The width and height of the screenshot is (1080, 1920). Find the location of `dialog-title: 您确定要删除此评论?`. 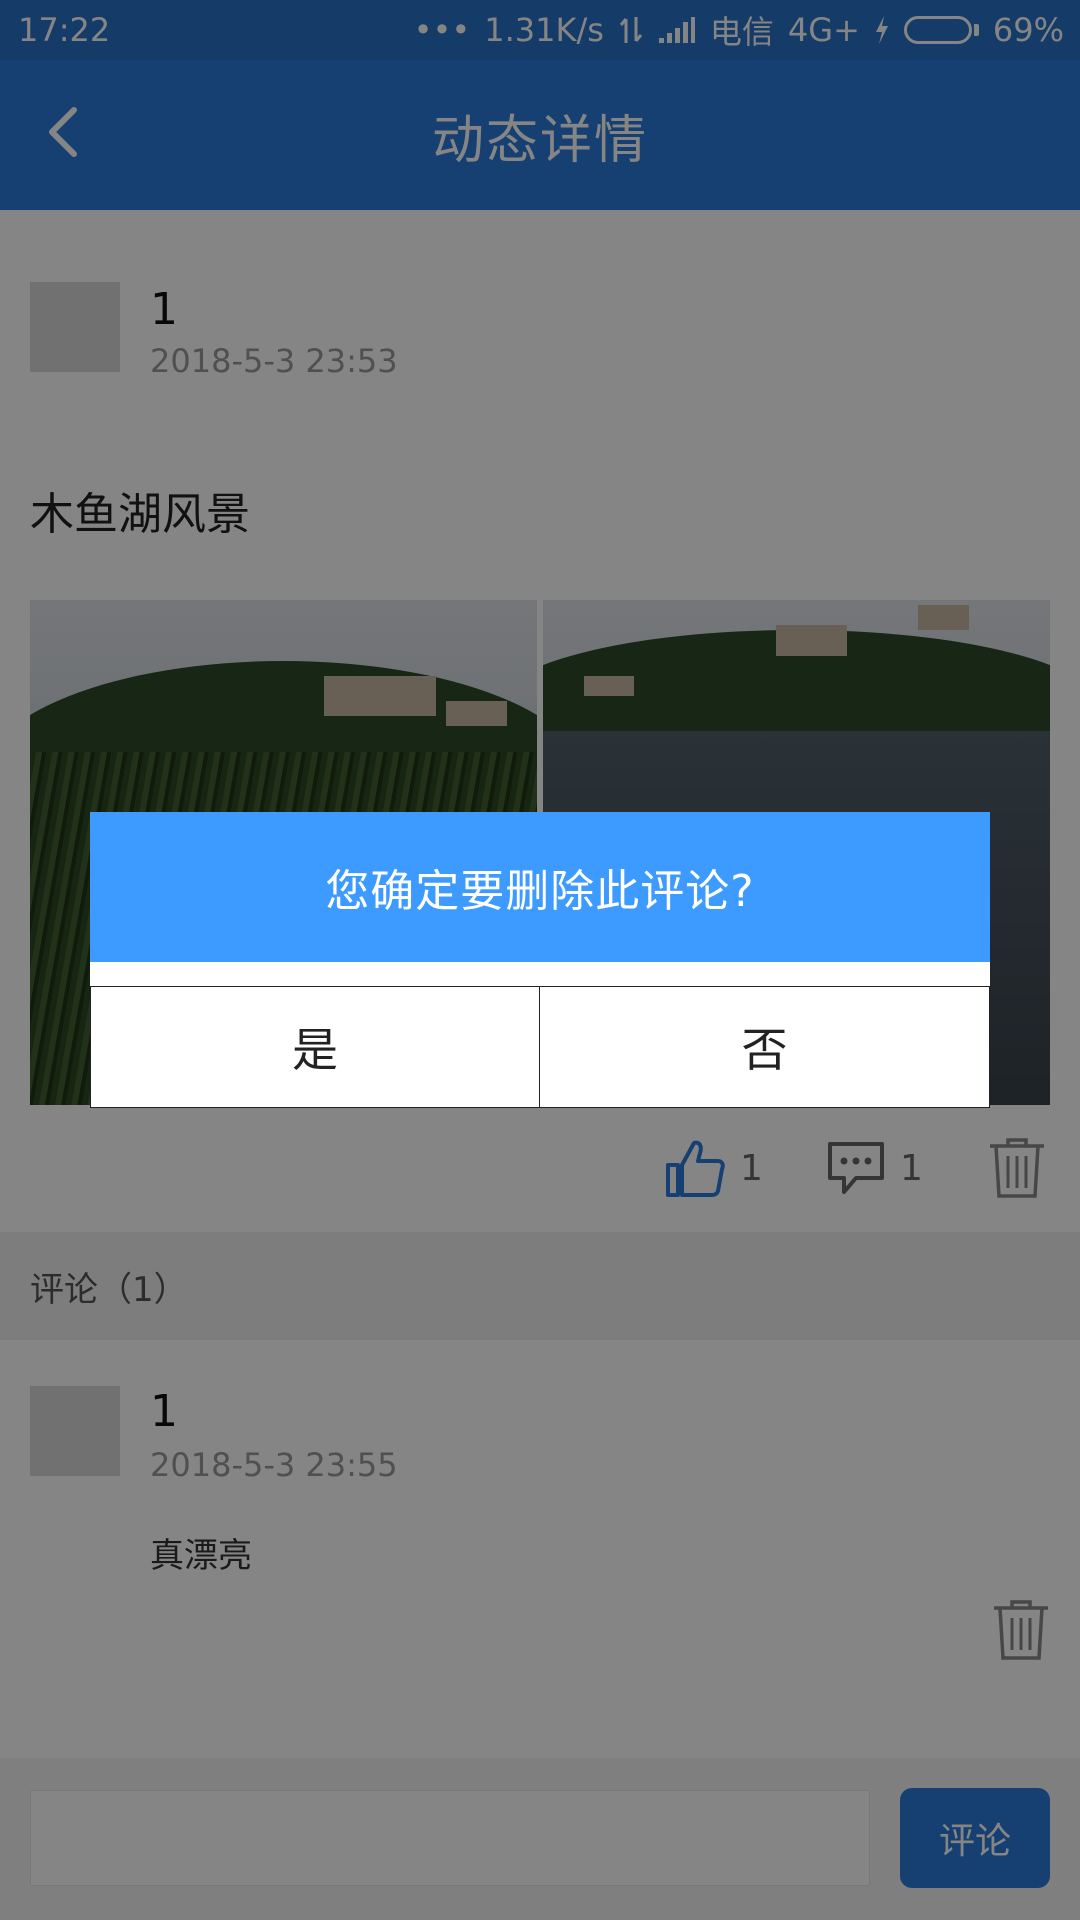

dialog-title: 您确定要删除此评论? is located at coordinates (540, 887).